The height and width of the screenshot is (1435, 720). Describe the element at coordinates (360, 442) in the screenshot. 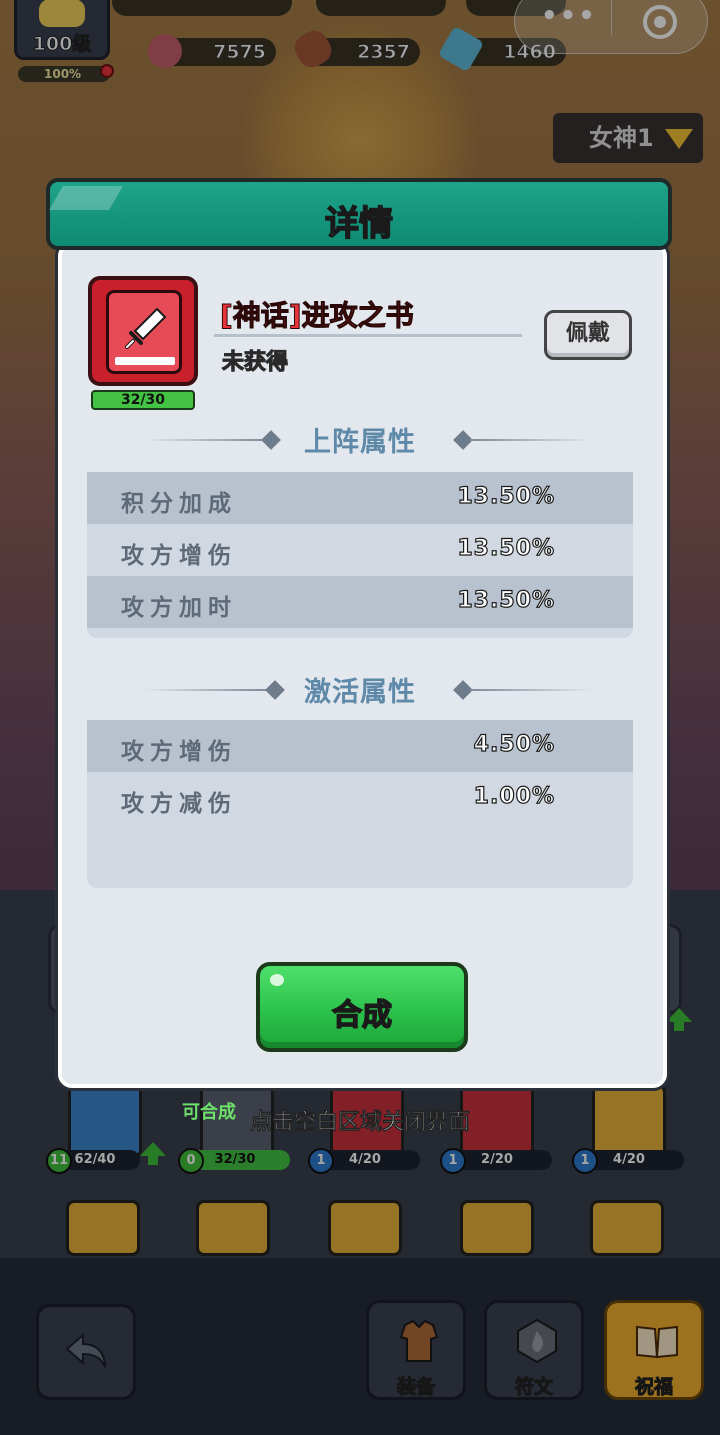

I see `section-title-deploy: 上阵属性` at that location.